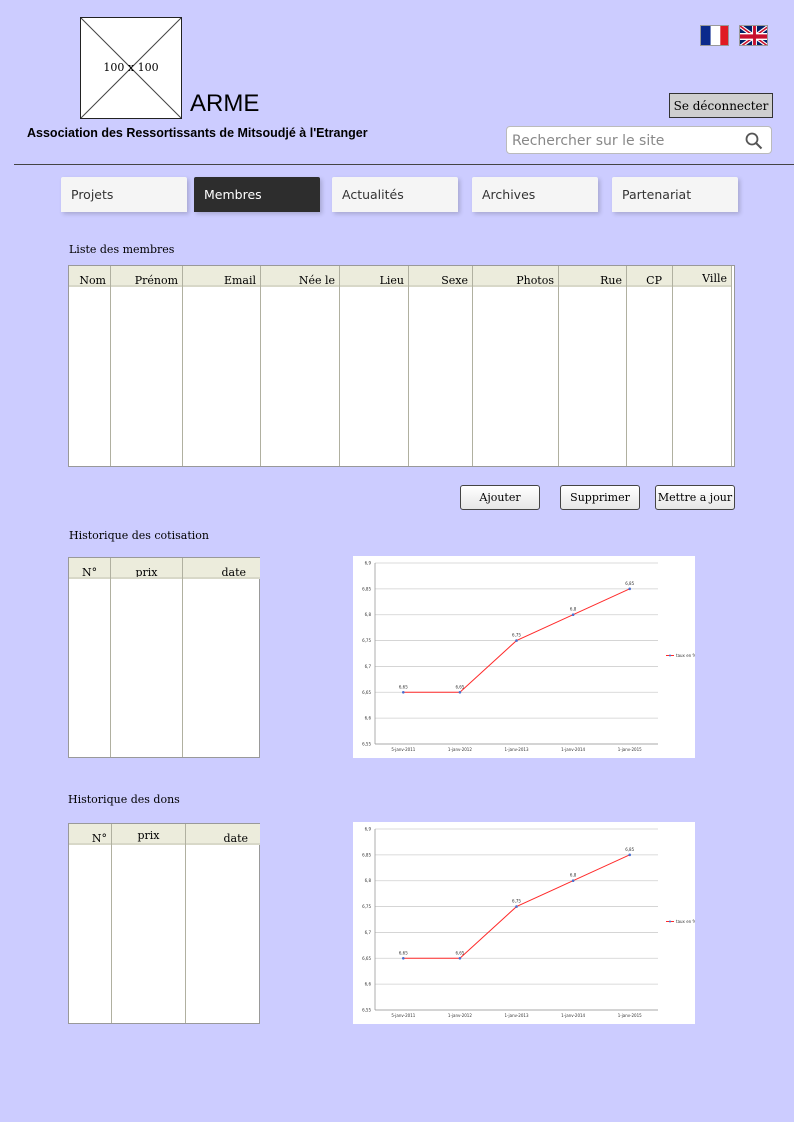 Image resolution: width=794 pixels, height=1122 pixels. I want to click on column-header: Née le, so click(300, 276).